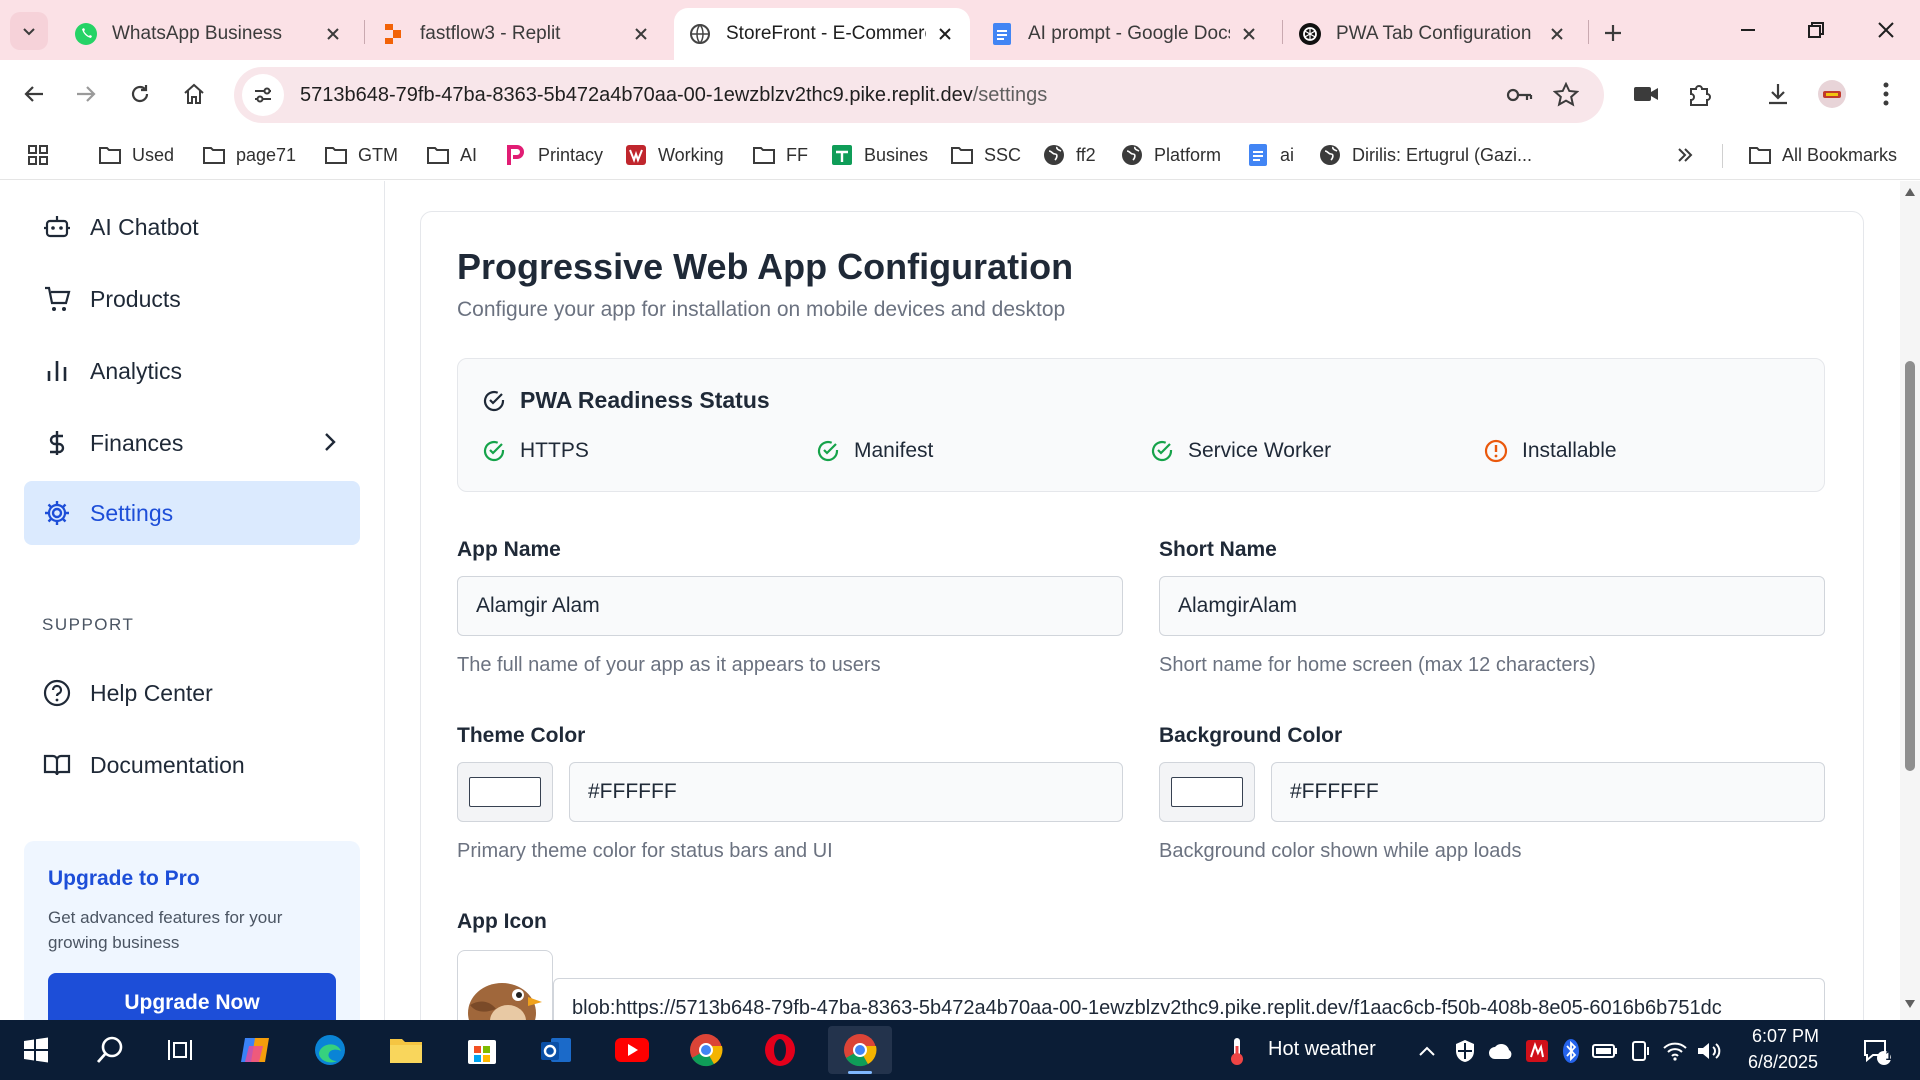 The width and height of the screenshot is (1920, 1080). Describe the element at coordinates (1170, 155) in the screenshot. I see `bookmark-platform: Platform` at that location.